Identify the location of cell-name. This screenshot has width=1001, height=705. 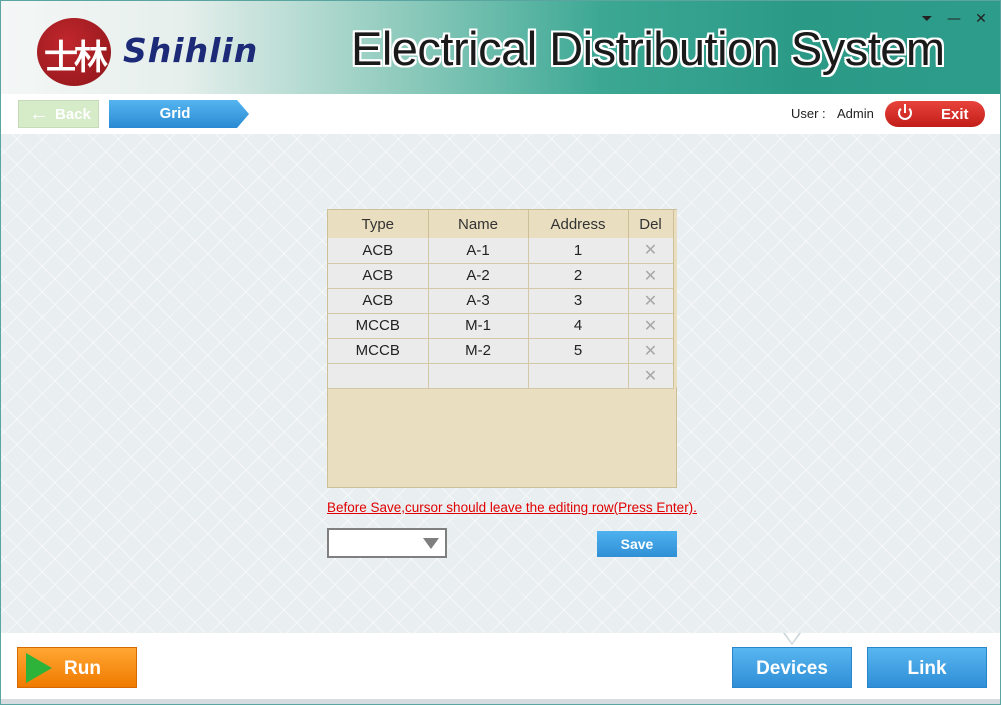
(478, 376).